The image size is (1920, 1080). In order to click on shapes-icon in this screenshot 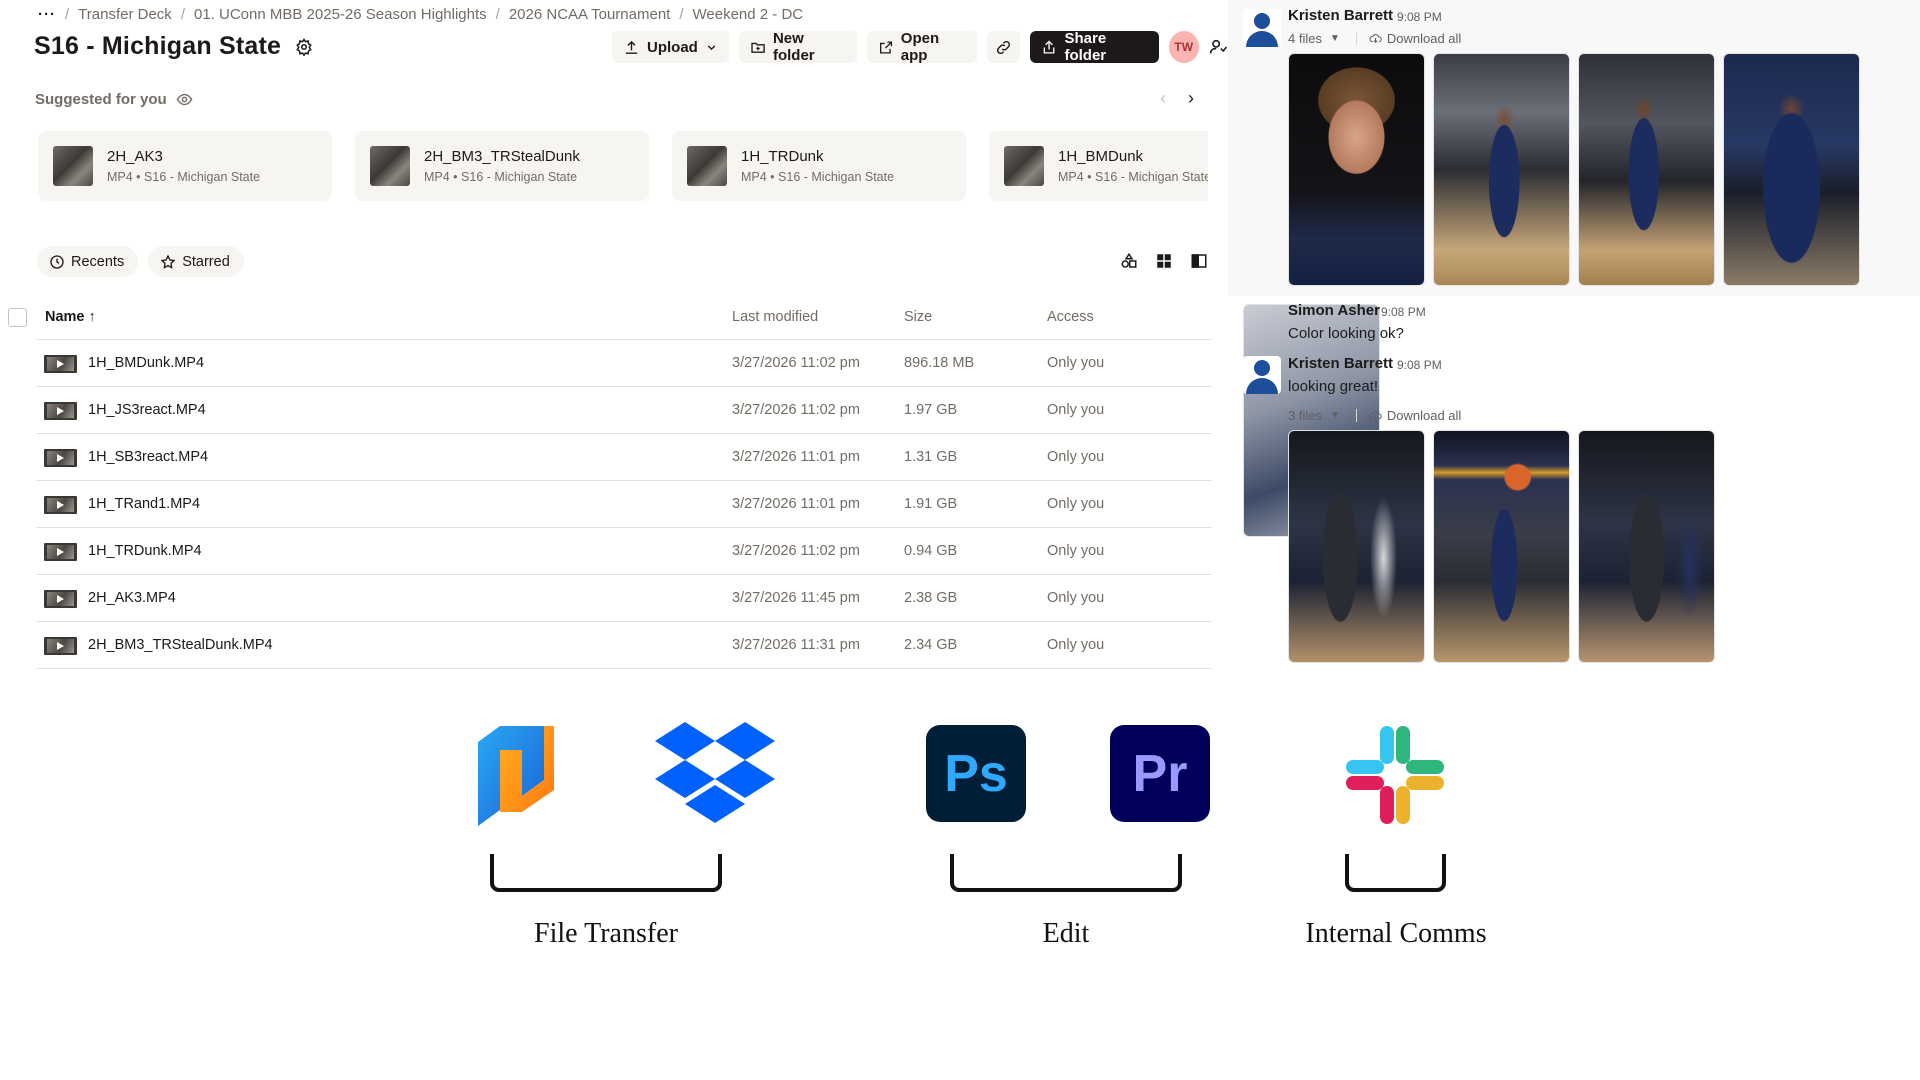, I will do `click(1129, 261)`.